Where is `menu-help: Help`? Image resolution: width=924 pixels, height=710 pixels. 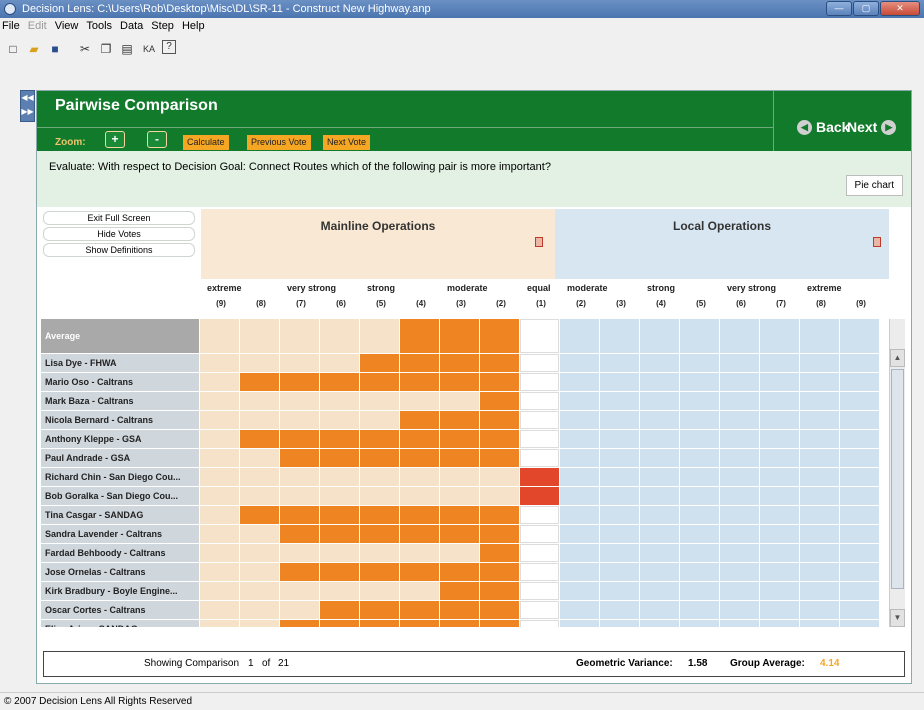
menu-help: Help is located at coordinates (193, 26).